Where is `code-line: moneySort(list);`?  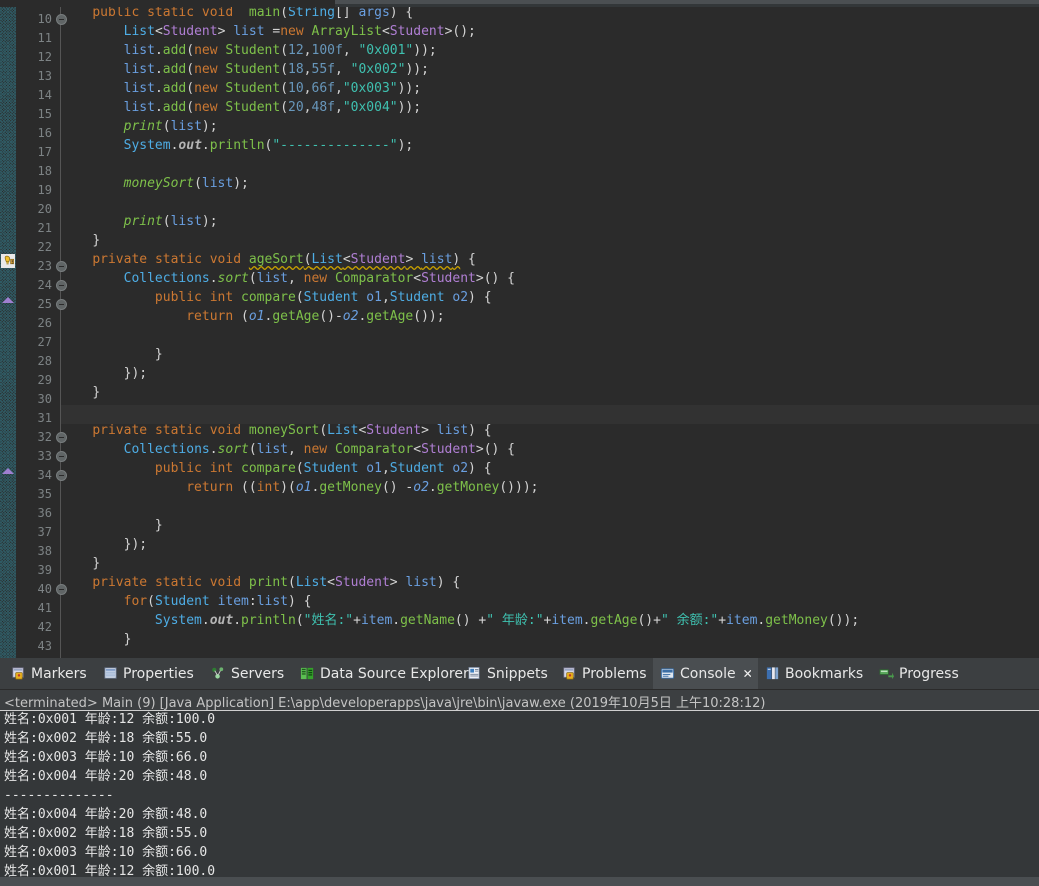 code-line: moneySort(list); is located at coordinates (155, 183).